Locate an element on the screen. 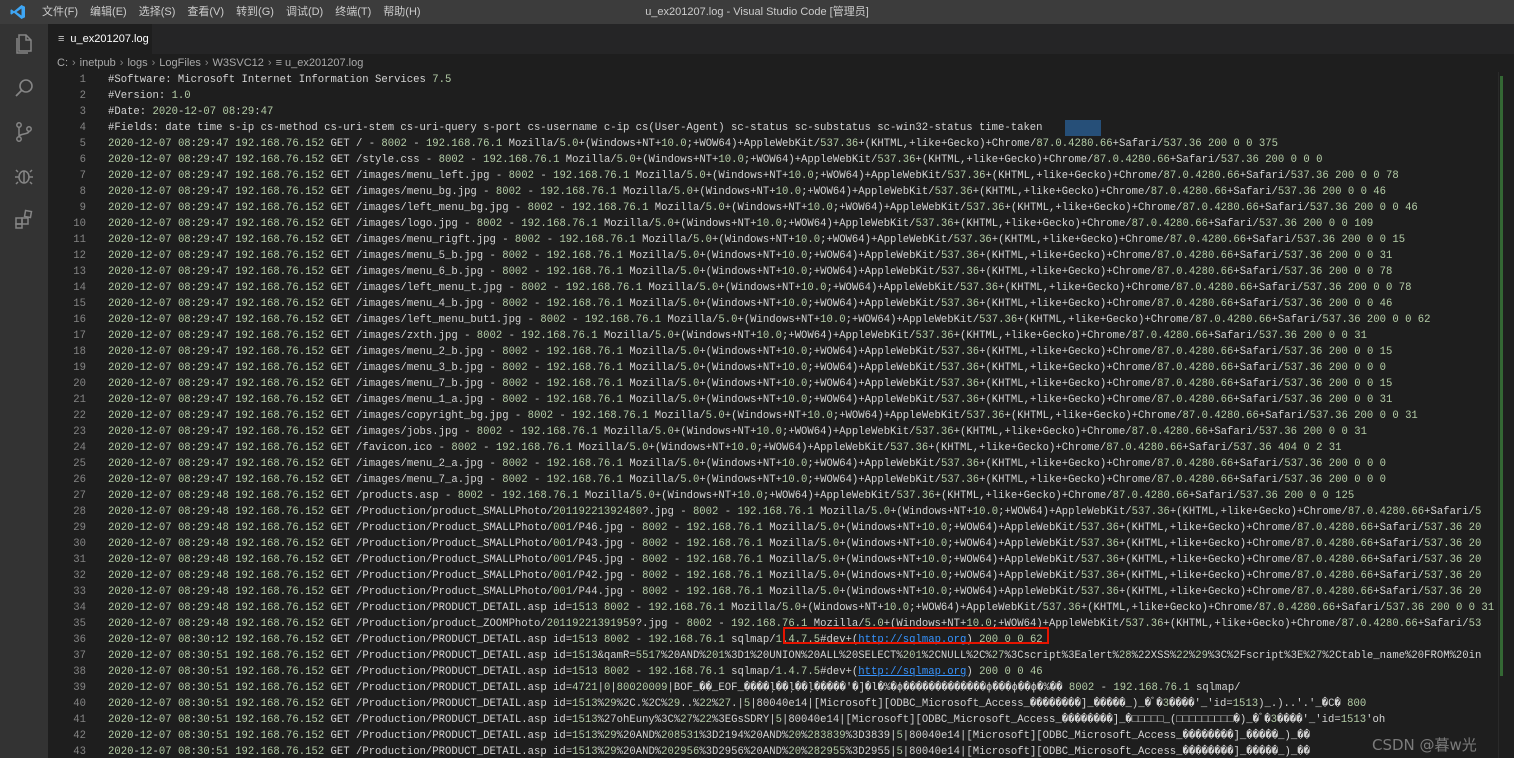 The image size is (1514, 758). tab-bar: ≡ u_ex201207.log is located at coordinates (781, 39).